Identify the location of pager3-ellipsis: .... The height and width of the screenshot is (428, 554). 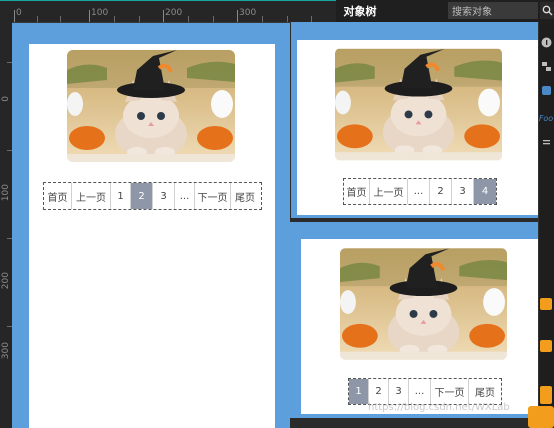
(420, 391).